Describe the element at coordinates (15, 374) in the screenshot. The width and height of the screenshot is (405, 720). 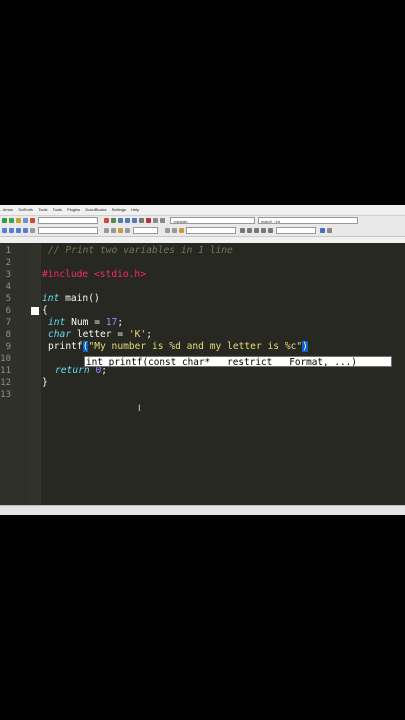
I see `line-number-gutter: 1 2 3 4 5 6 7 8 9 10 11 12 13` at that location.